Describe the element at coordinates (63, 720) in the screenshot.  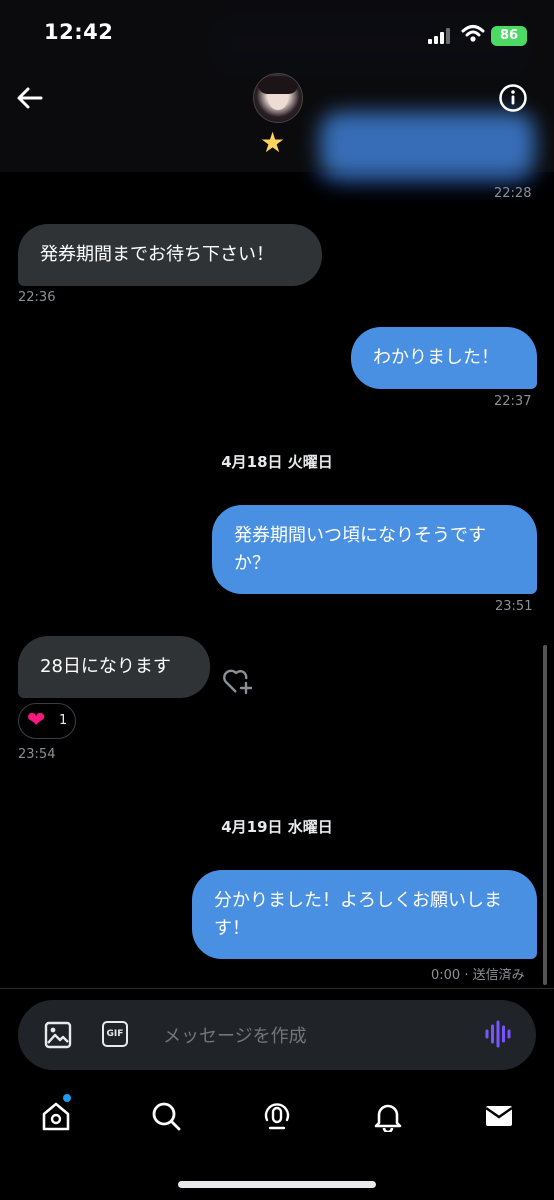
I see `reaction-count: 1` at that location.